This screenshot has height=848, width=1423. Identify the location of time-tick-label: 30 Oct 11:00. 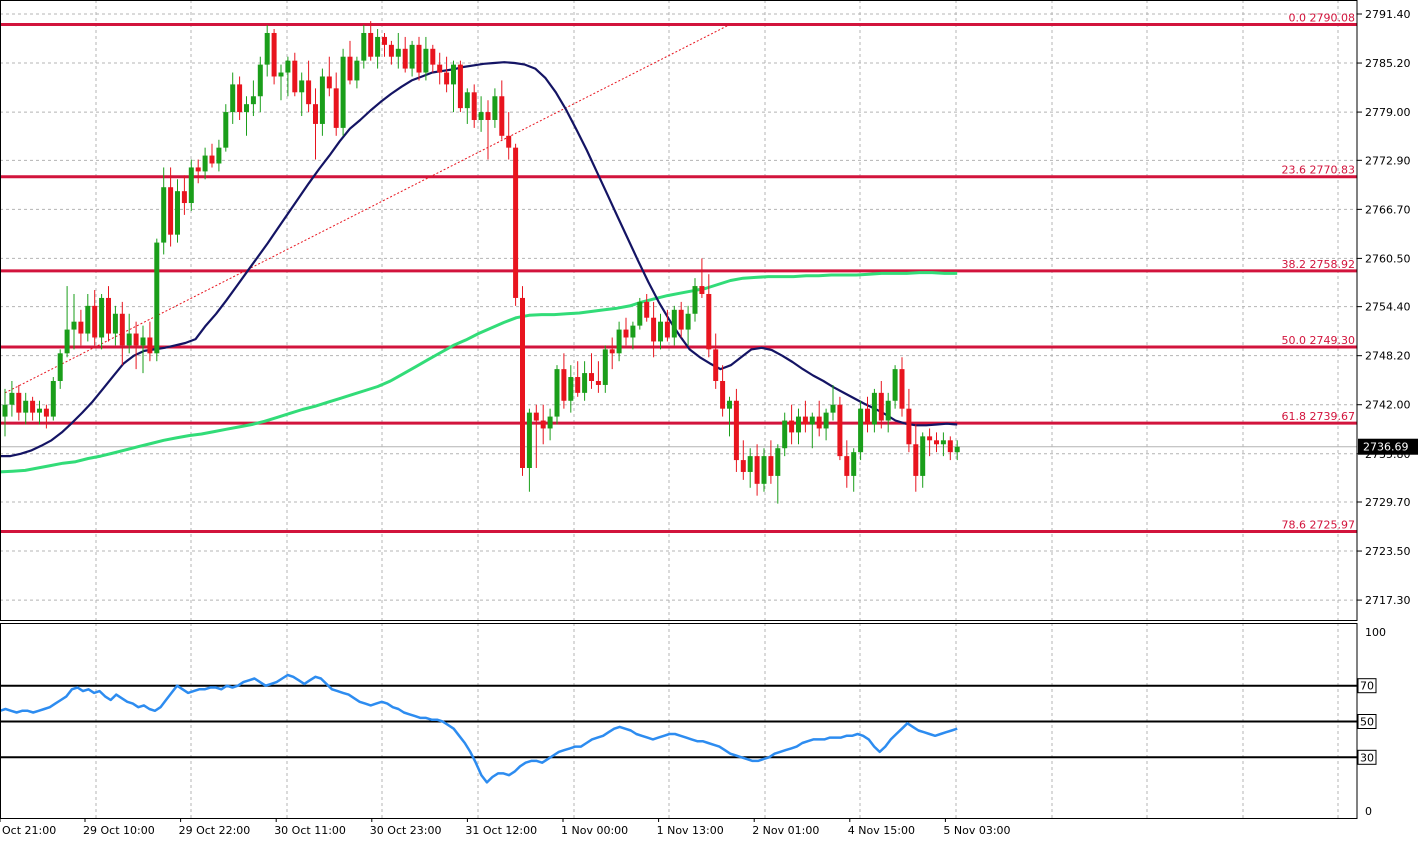
(310, 830).